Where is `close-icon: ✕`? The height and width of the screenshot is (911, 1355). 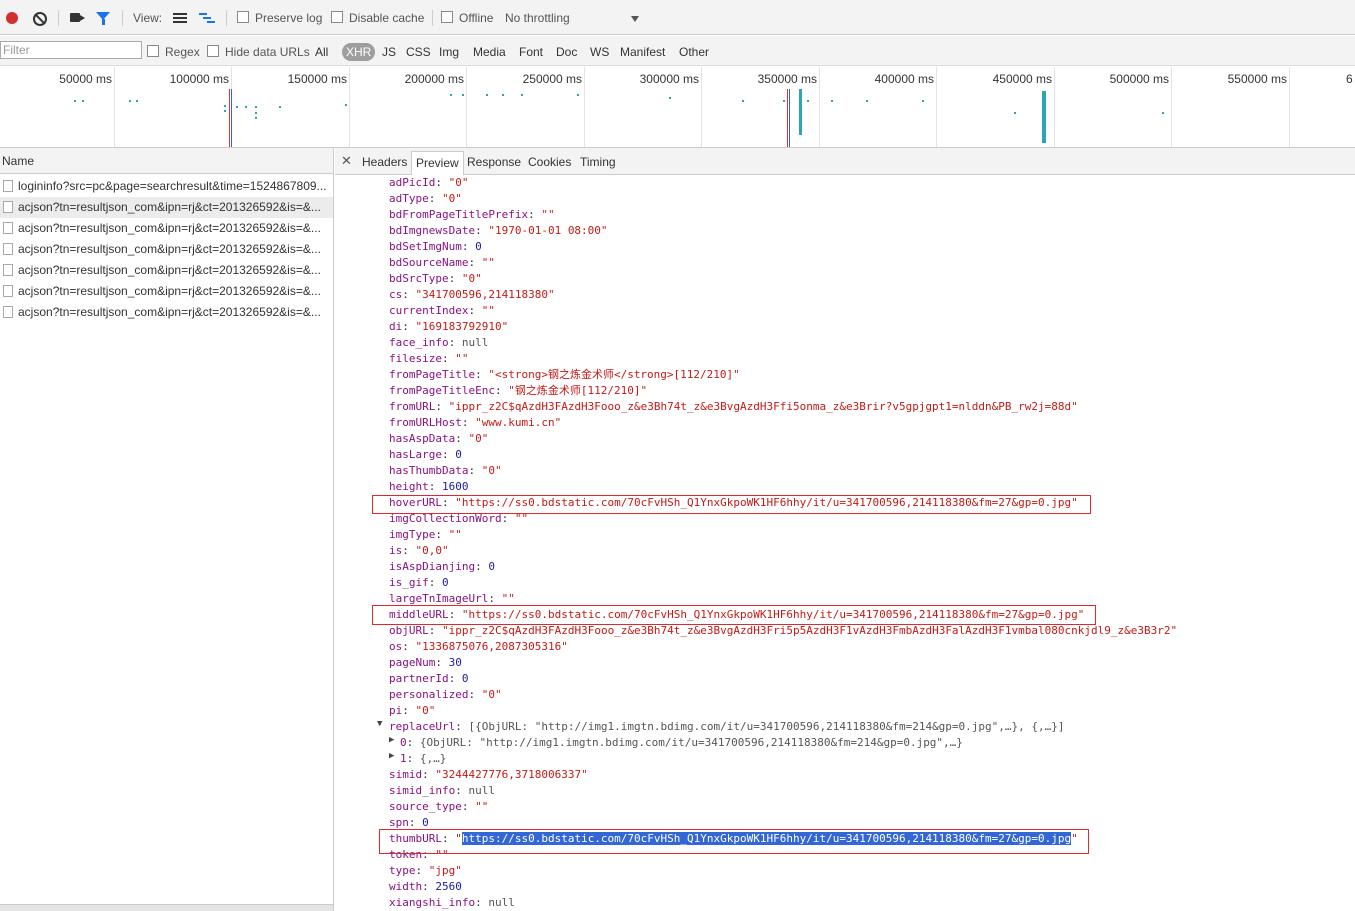
close-icon: ✕ is located at coordinates (346, 161).